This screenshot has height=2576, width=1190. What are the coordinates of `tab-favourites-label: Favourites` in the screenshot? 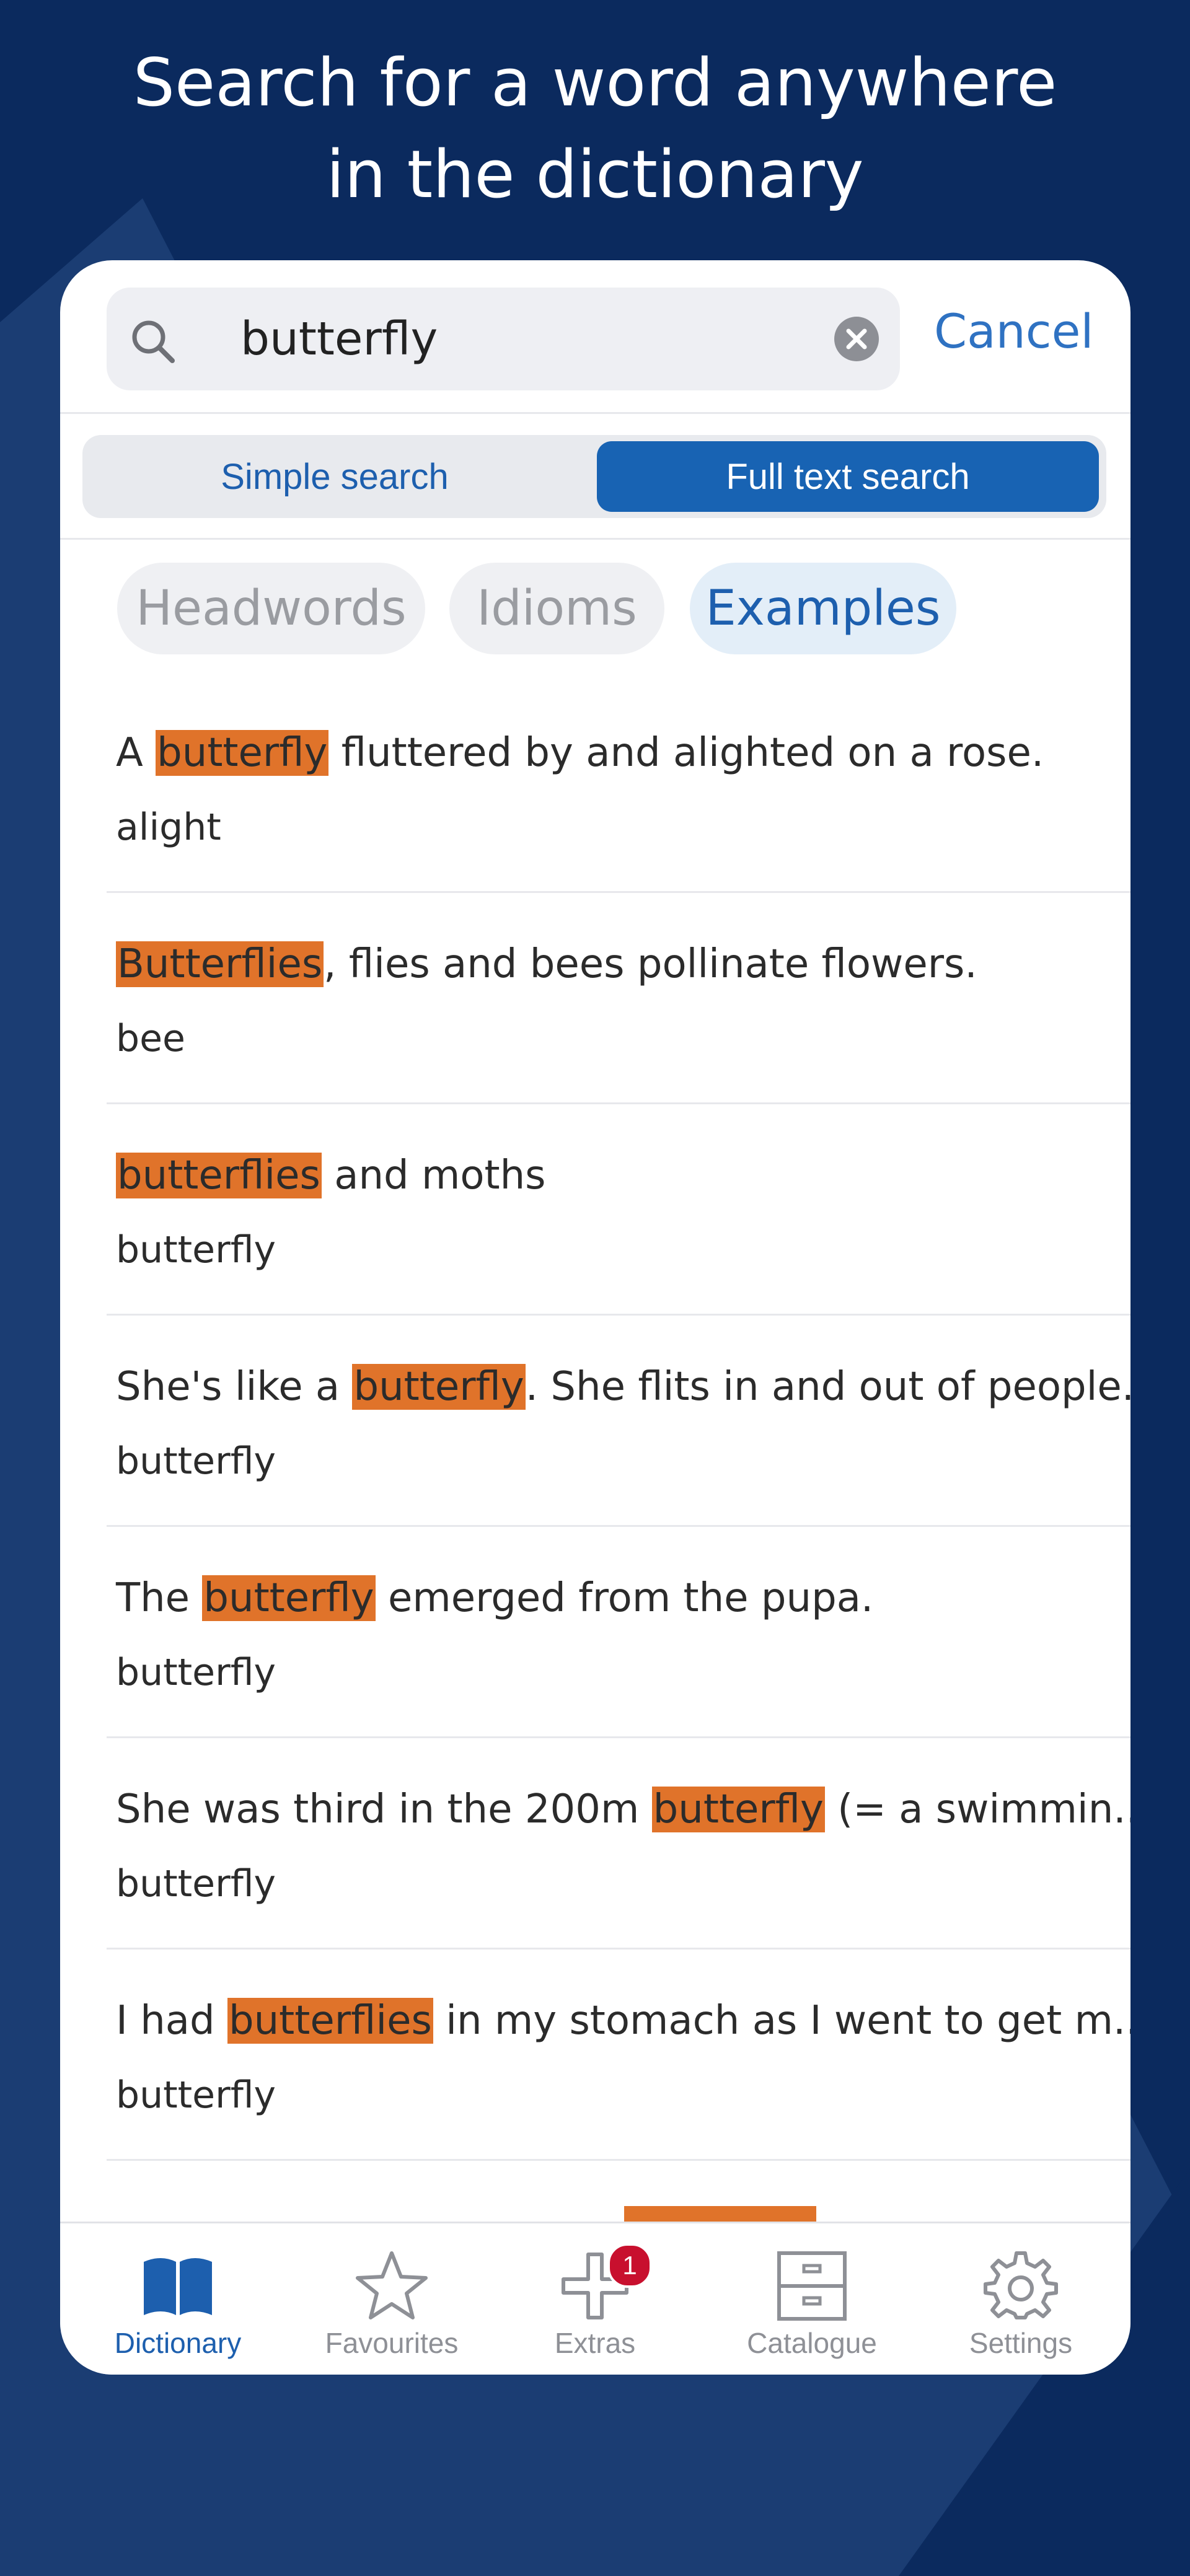 It's located at (392, 2343).